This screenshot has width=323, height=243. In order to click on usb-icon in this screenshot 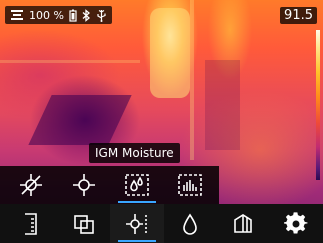, I will do `click(101, 15)`.